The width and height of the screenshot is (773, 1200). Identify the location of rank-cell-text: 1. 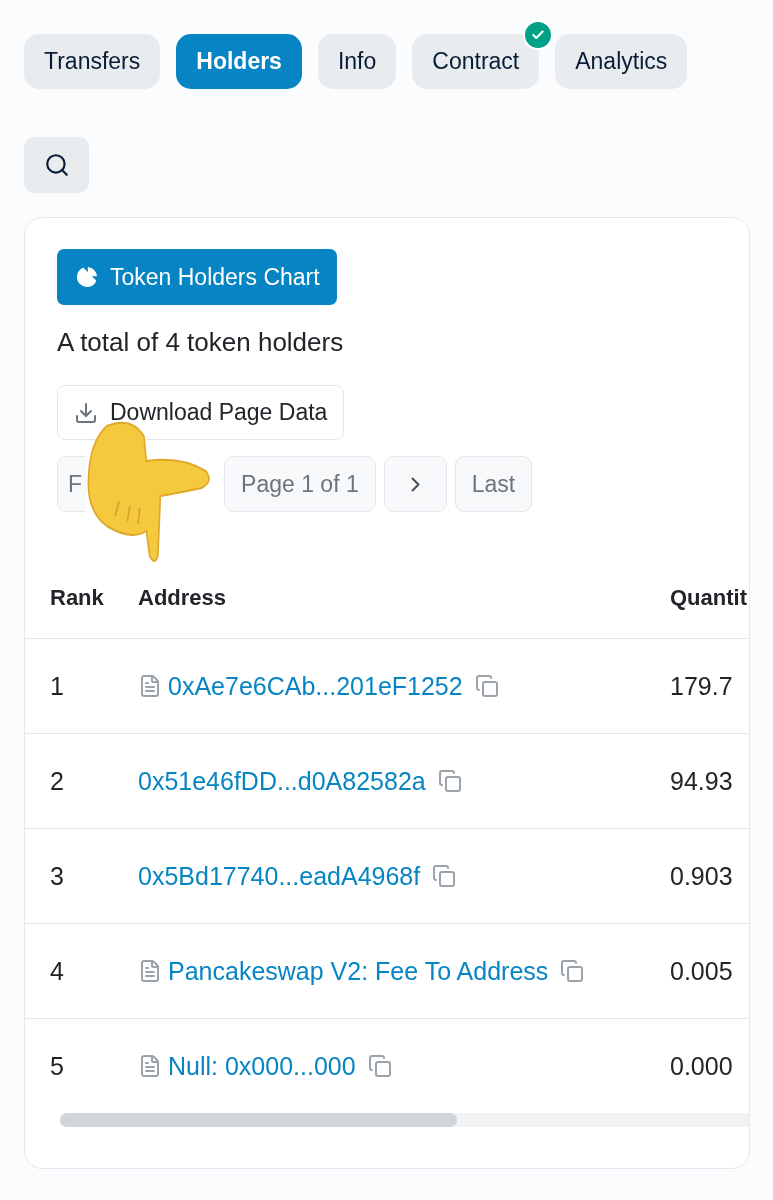
(57, 686).